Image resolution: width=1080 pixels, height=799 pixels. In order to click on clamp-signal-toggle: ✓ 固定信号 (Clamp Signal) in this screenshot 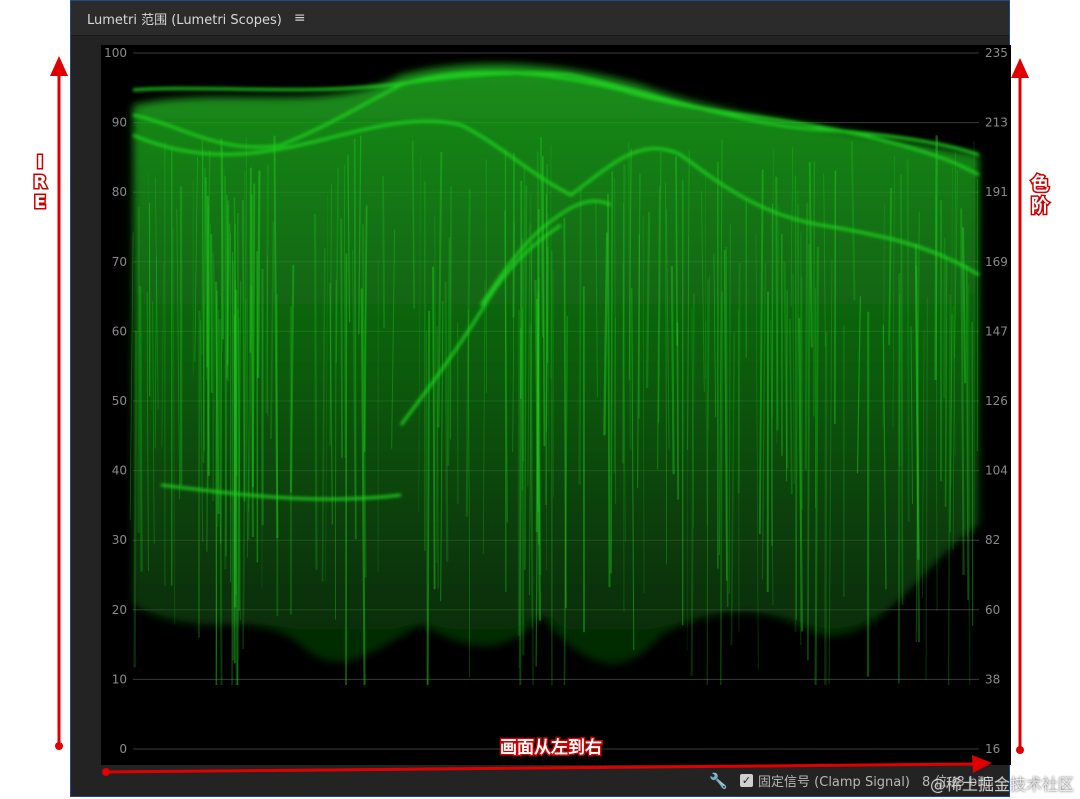, I will do `click(825, 780)`.